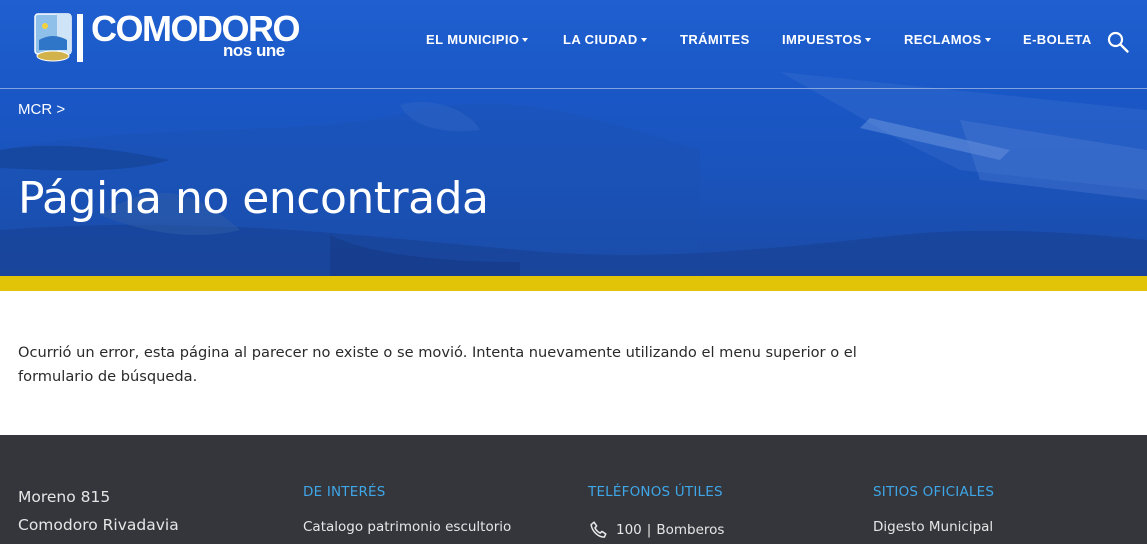 This screenshot has width=1147, height=544. I want to click on footer-heading: TELÉFONOS ÚTILES, so click(655, 492).